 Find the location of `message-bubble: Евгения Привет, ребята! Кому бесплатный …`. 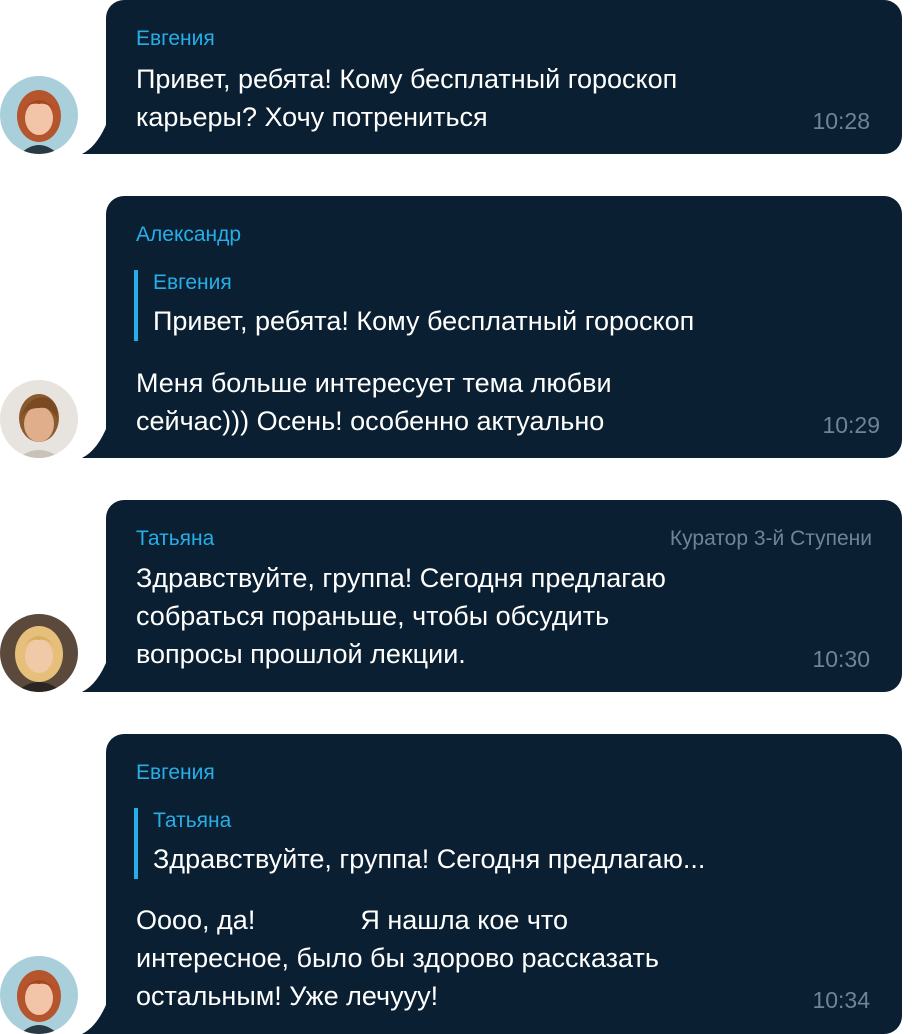

message-bubble: Евгения Привет, ребята! Кому бесплатный … is located at coordinates (504, 77).